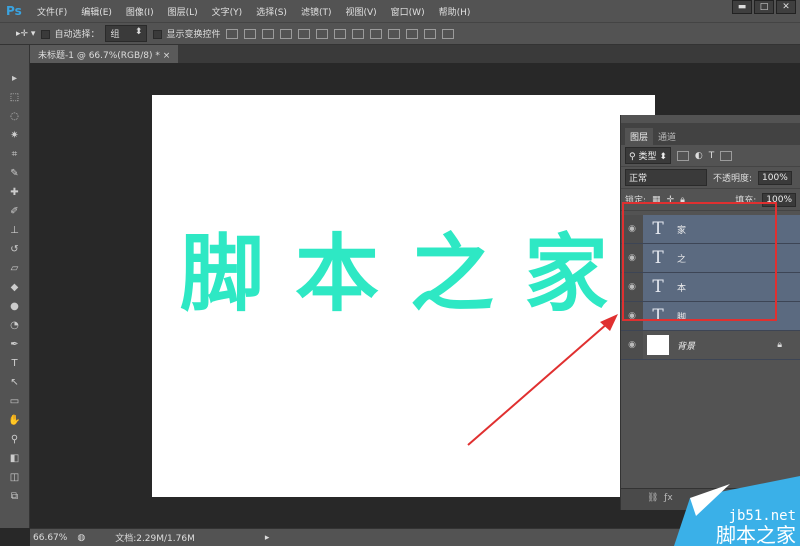  What do you see at coordinates (542, 380) in the screenshot?
I see `annotation-arrow` at bounding box center [542, 380].